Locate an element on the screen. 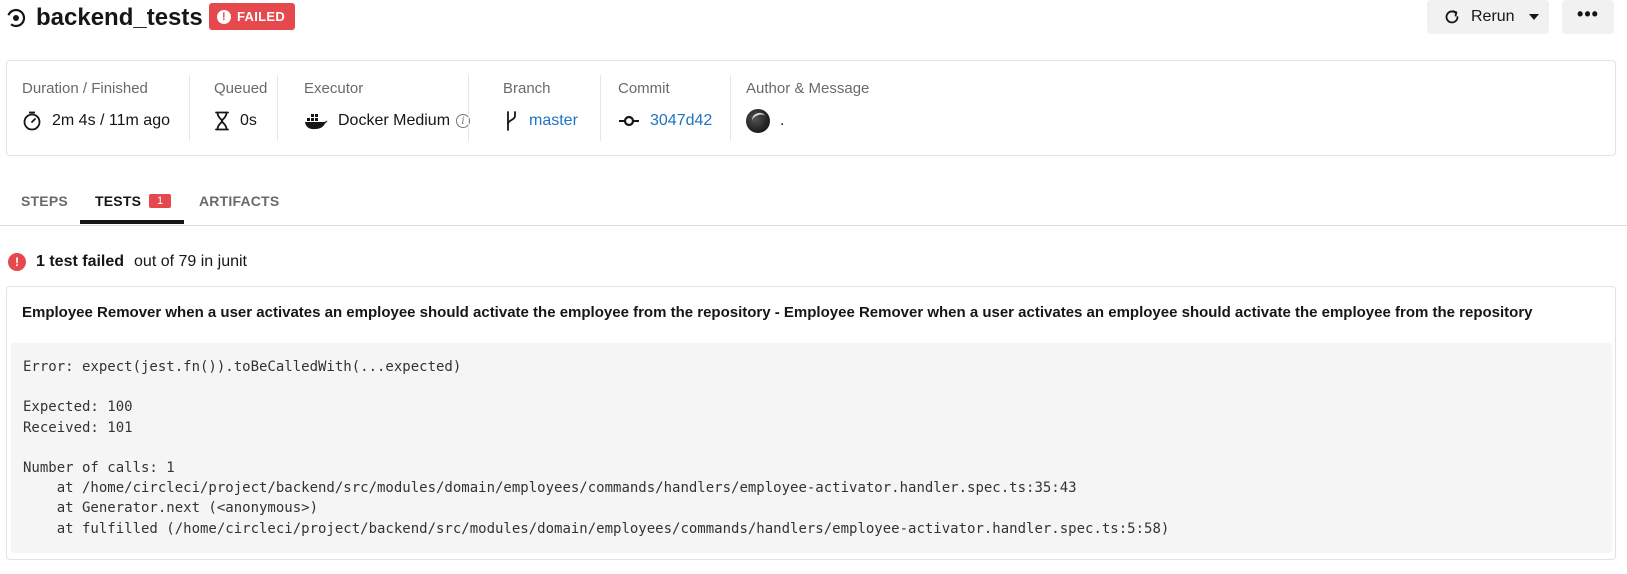 This screenshot has height=574, width=1627. tab-tests: TESTS 1 is located at coordinates (133, 200).